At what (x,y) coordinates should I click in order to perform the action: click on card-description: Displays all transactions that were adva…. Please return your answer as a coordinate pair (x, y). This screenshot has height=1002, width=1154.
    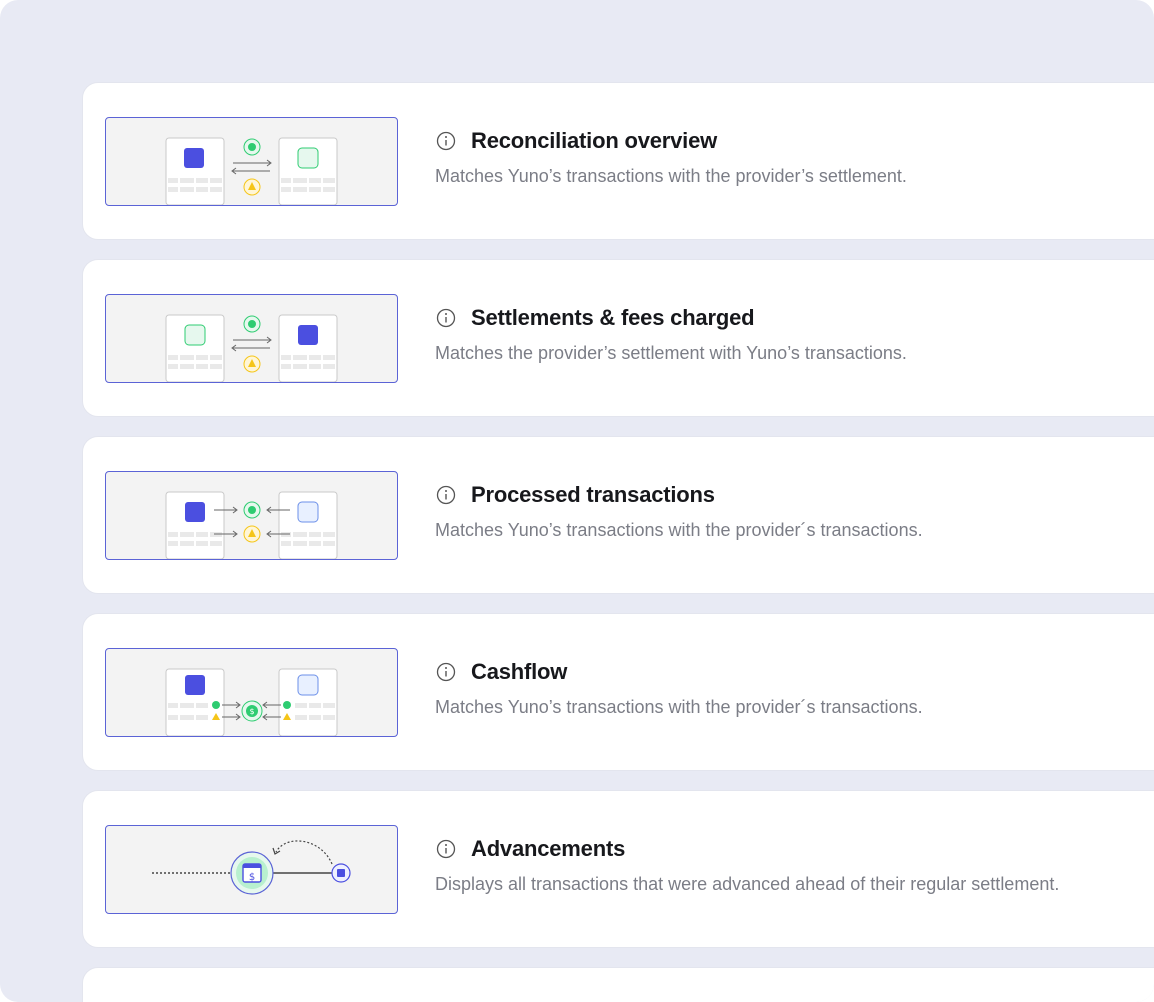
    Looking at the image, I should click on (747, 884).